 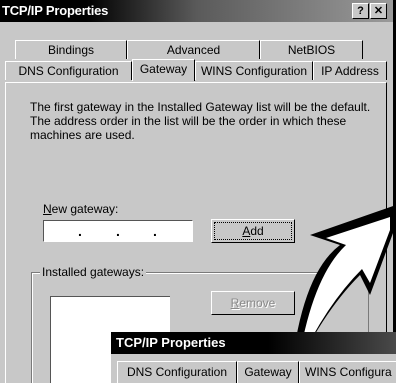 I want to click on second-tab-dns-configuration: DNS Configuration, so click(x=177, y=372).